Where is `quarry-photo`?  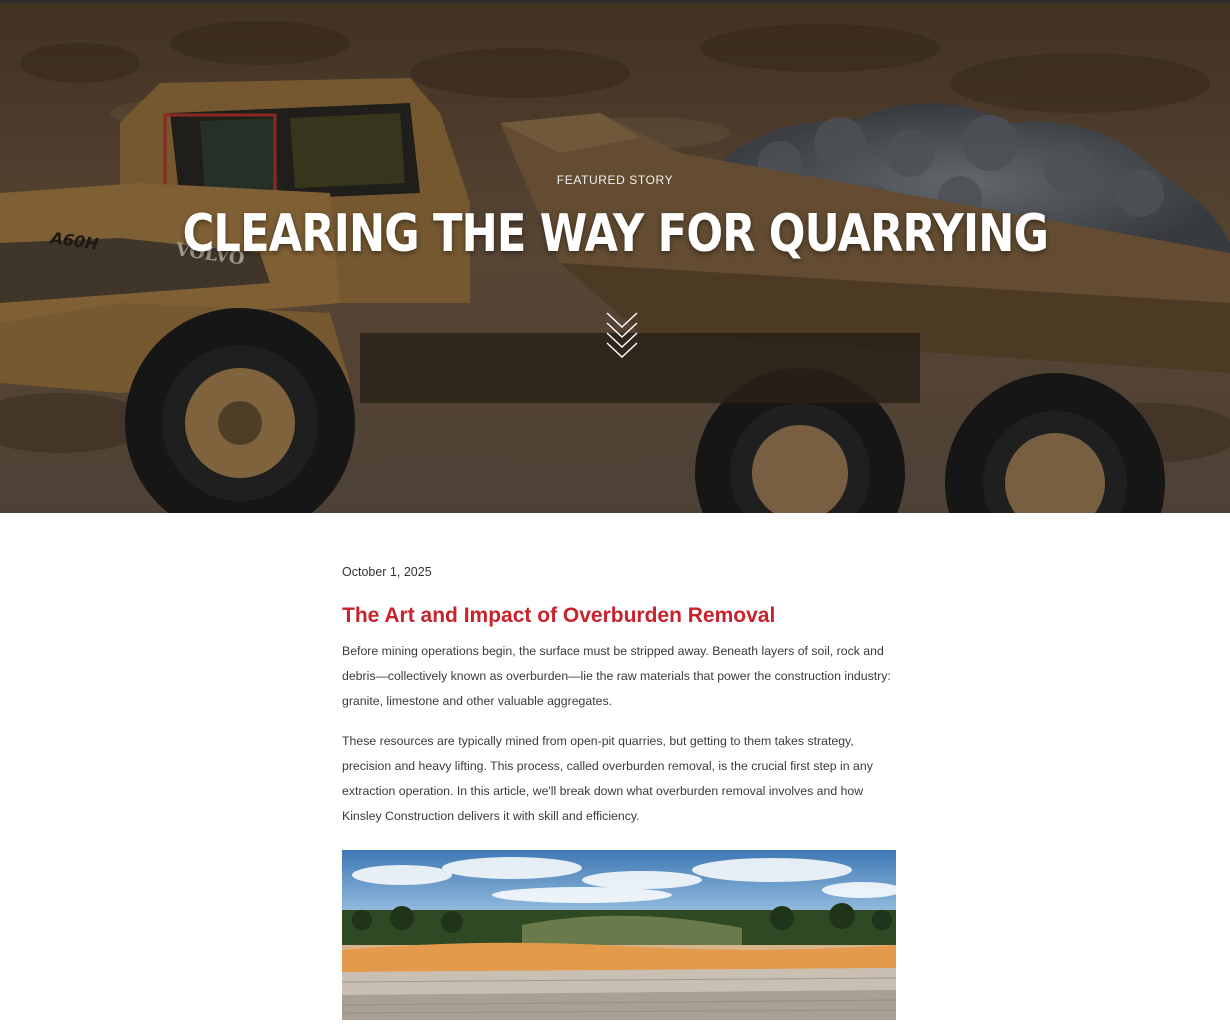 quarry-photo is located at coordinates (619, 935).